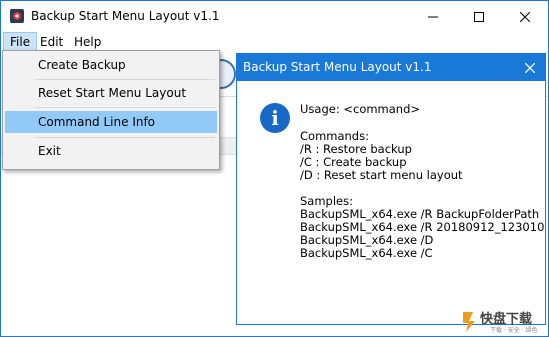 The image size is (549, 337). I want to click on maximize-button, so click(479, 16).